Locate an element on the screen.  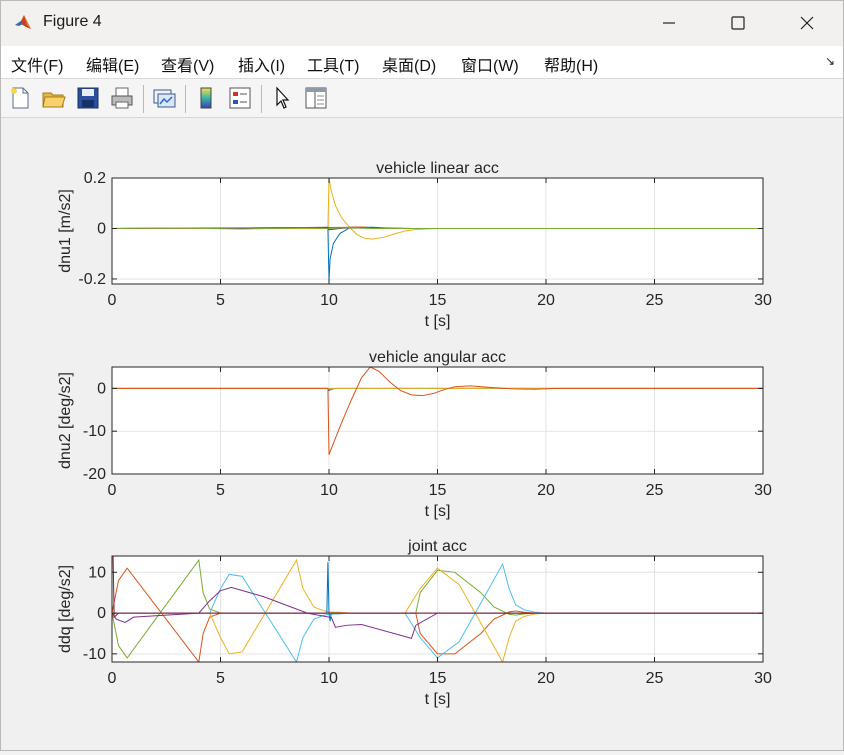
y-axis-label: dnu2 [deg/s2] is located at coordinates (65, 420).